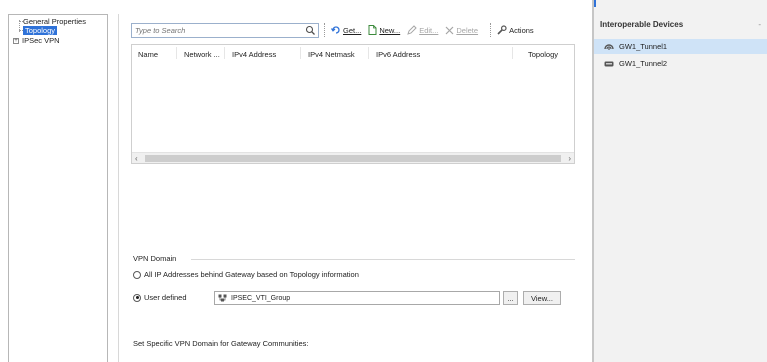  Describe the element at coordinates (609, 47) in the screenshot. I see `tunnel-icon` at that location.